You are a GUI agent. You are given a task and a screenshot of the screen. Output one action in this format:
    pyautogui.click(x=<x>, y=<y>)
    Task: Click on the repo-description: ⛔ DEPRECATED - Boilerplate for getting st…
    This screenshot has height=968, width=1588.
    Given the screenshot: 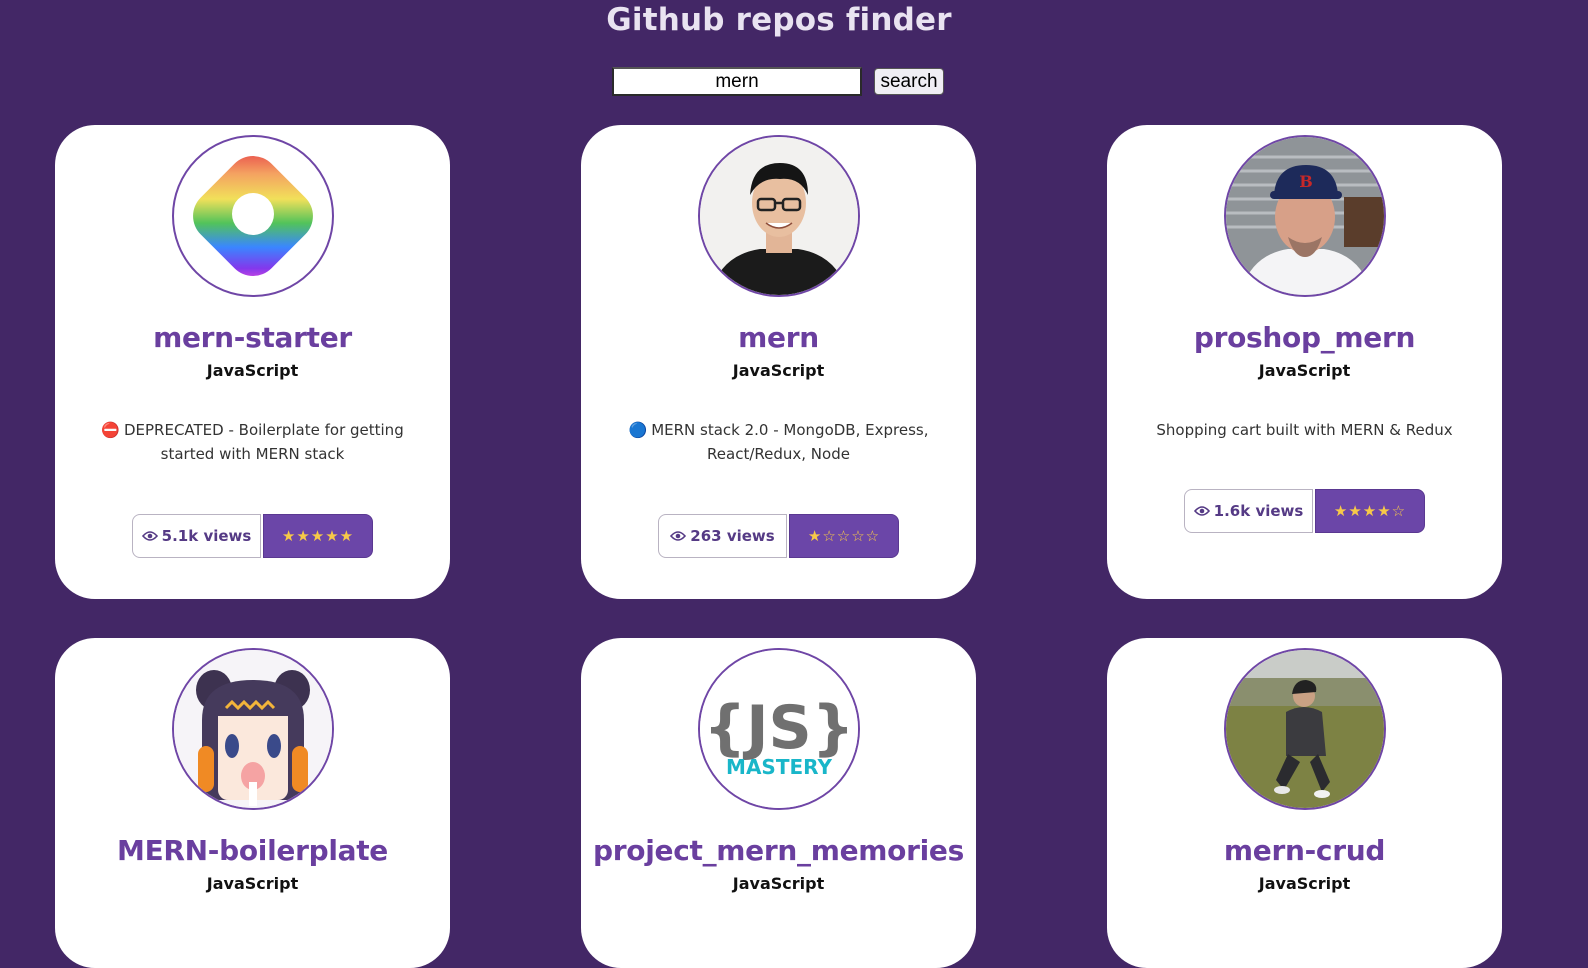 What is the action you would take?
    pyautogui.click(x=252, y=442)
    